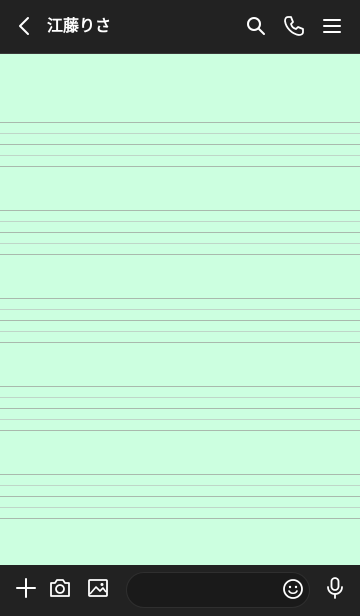 This screenshot has height=616, width=360. I want to click on contact-name: 江藤りさ, so click(79, 25).